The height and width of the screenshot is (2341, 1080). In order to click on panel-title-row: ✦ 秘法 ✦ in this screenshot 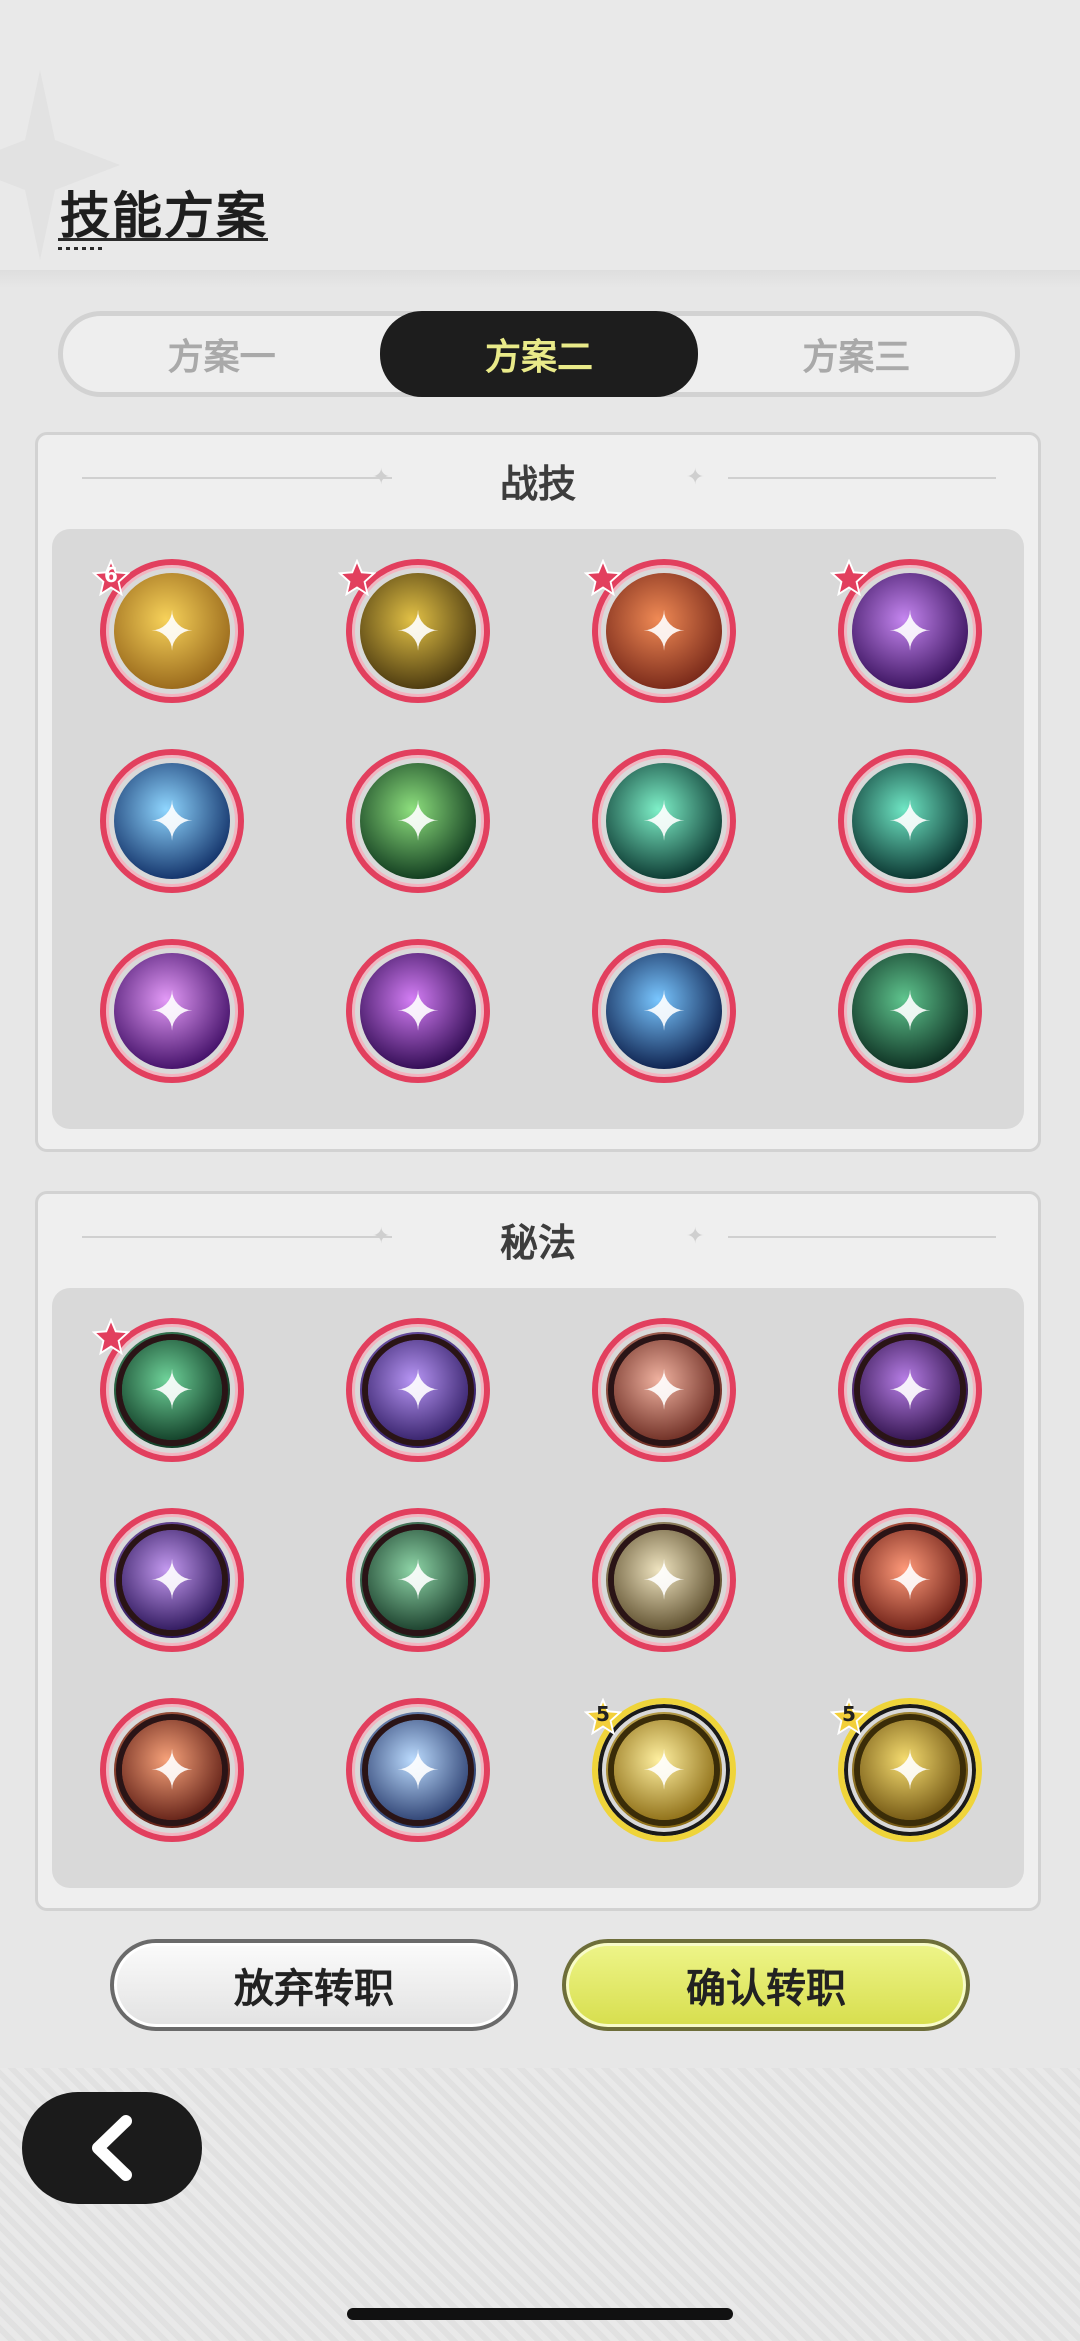, I will do `click(538, 1239)`.